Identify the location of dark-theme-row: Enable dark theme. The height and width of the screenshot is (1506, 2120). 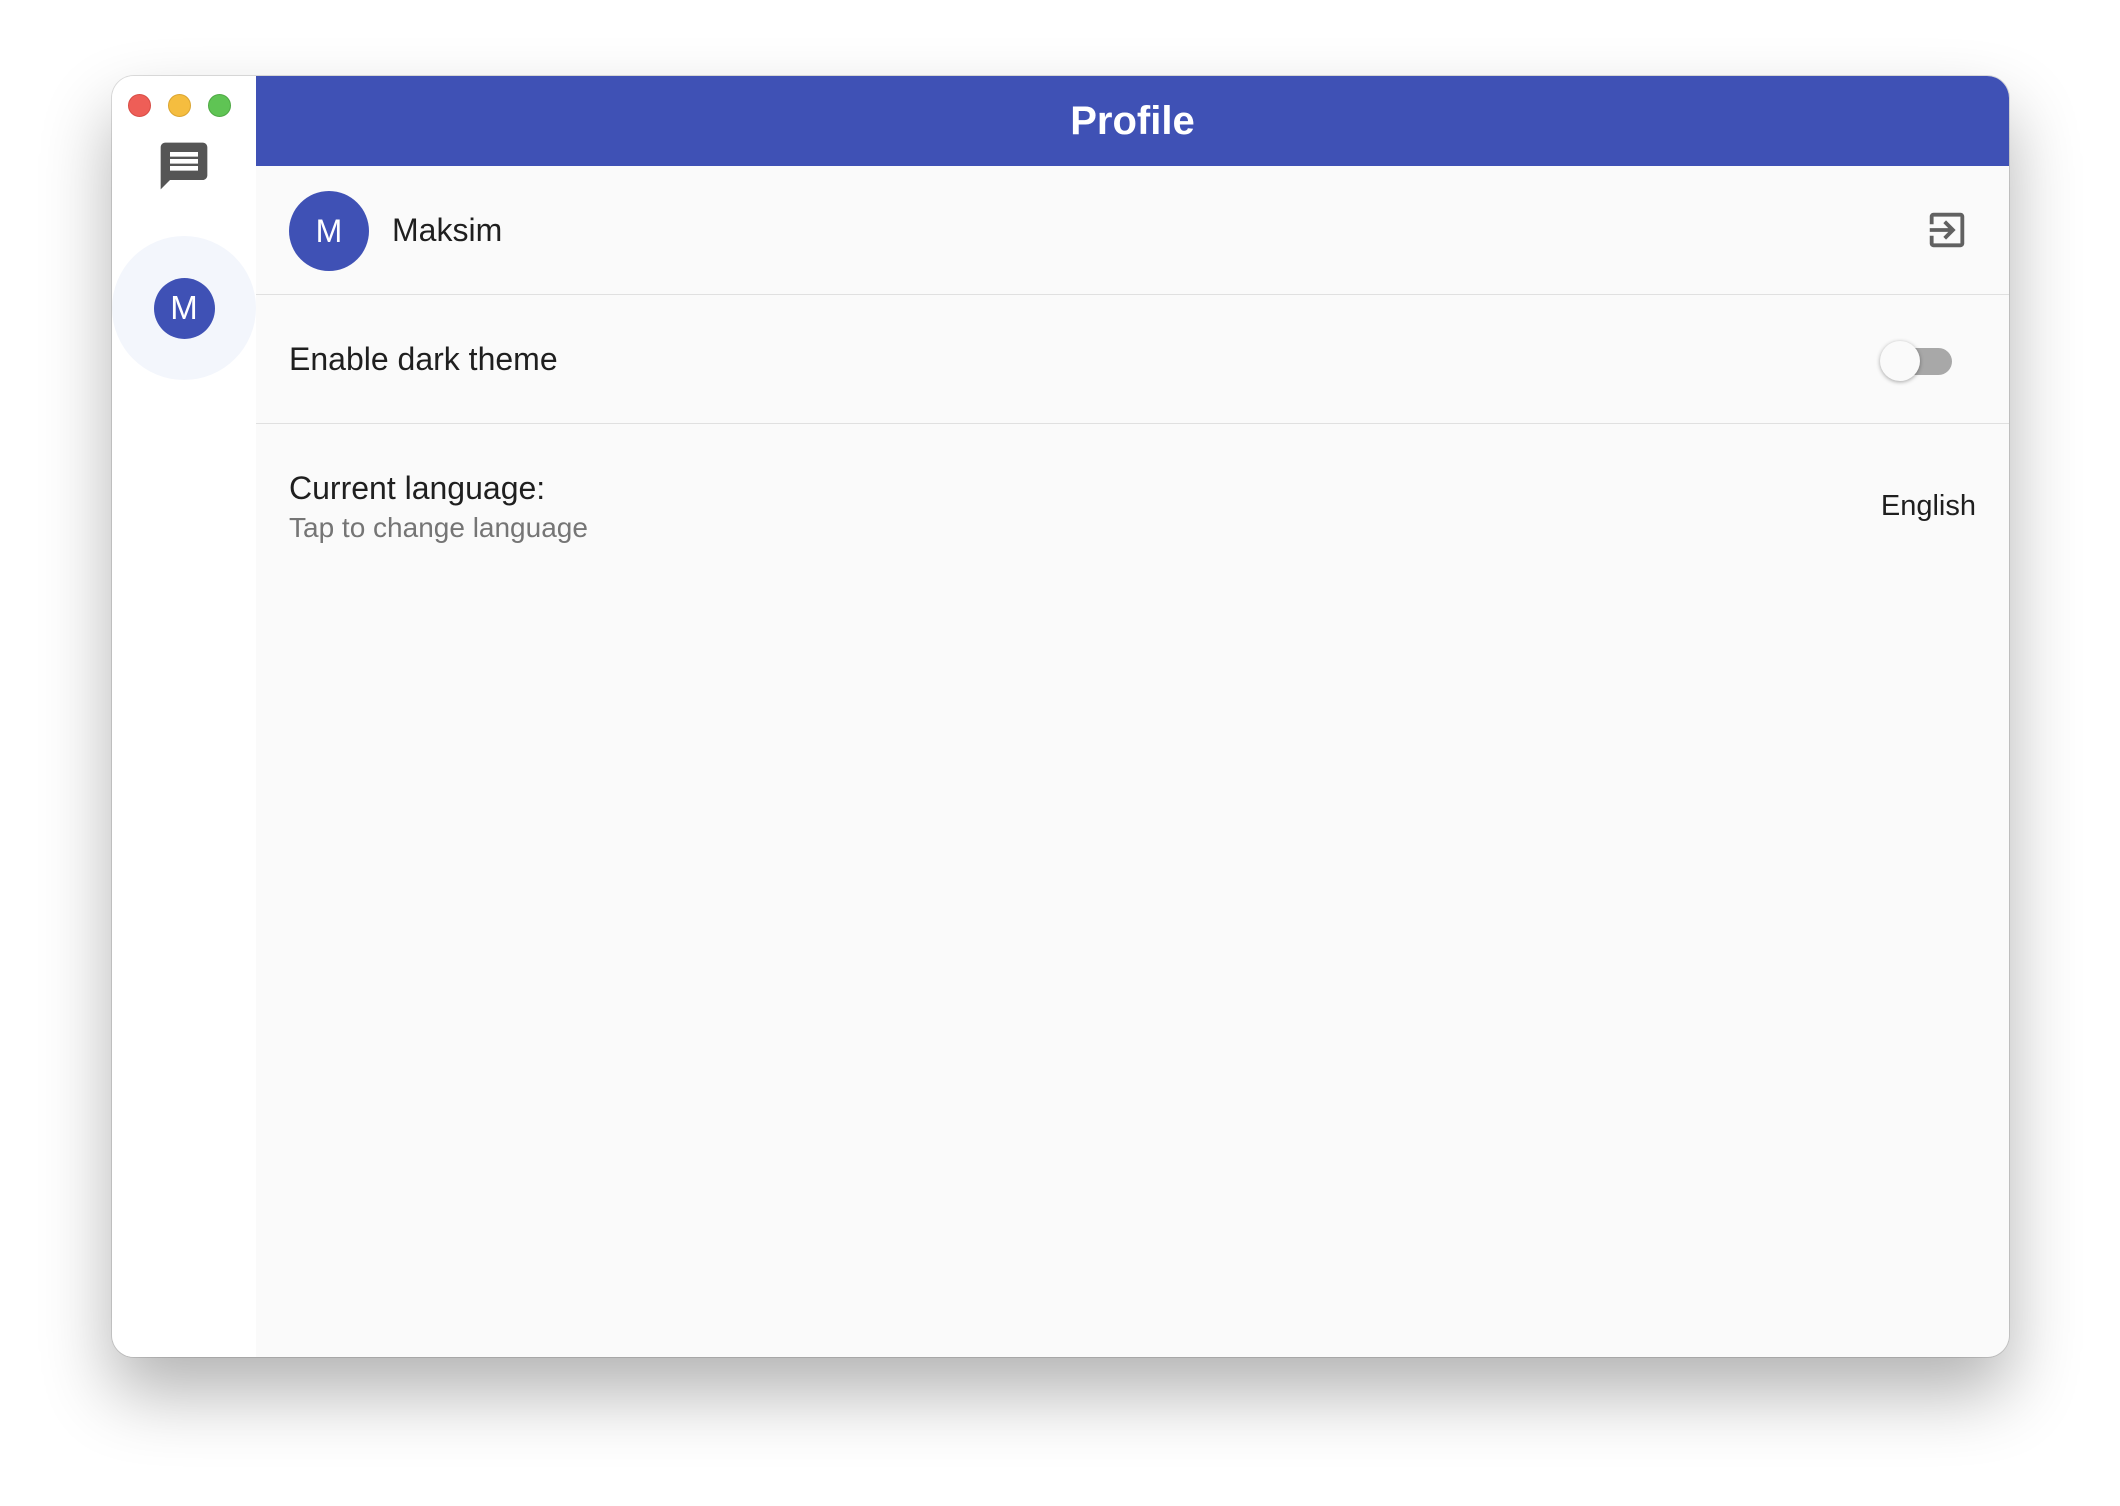
(1132, 359).